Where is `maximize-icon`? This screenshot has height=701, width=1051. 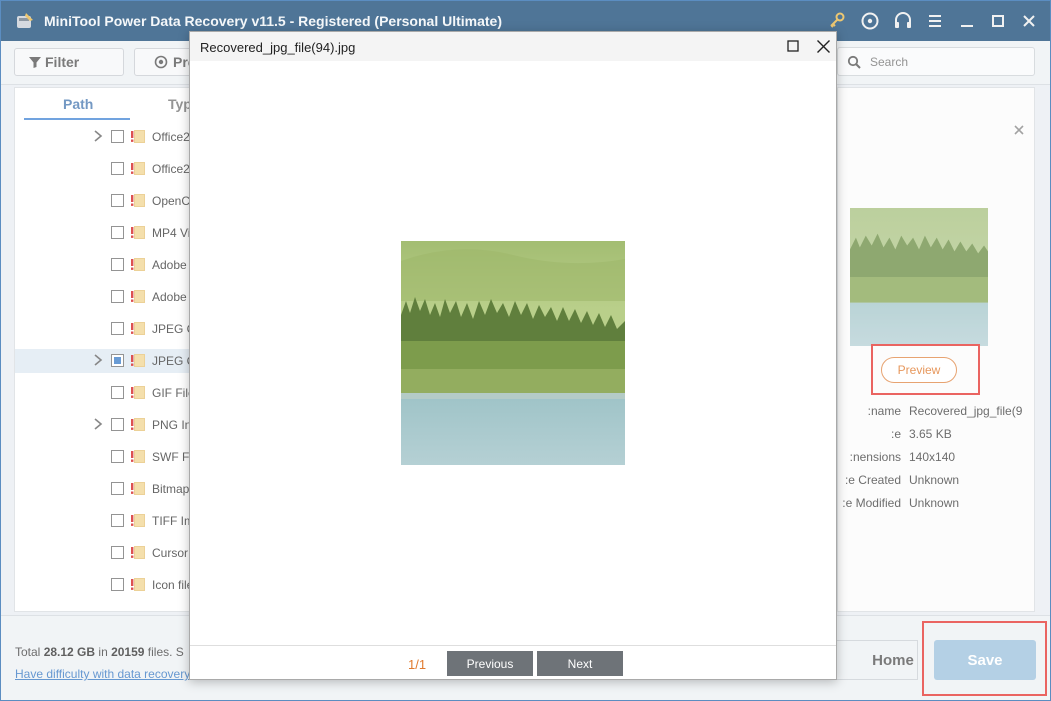 maximize-icon is located at coordinates (793, 46).